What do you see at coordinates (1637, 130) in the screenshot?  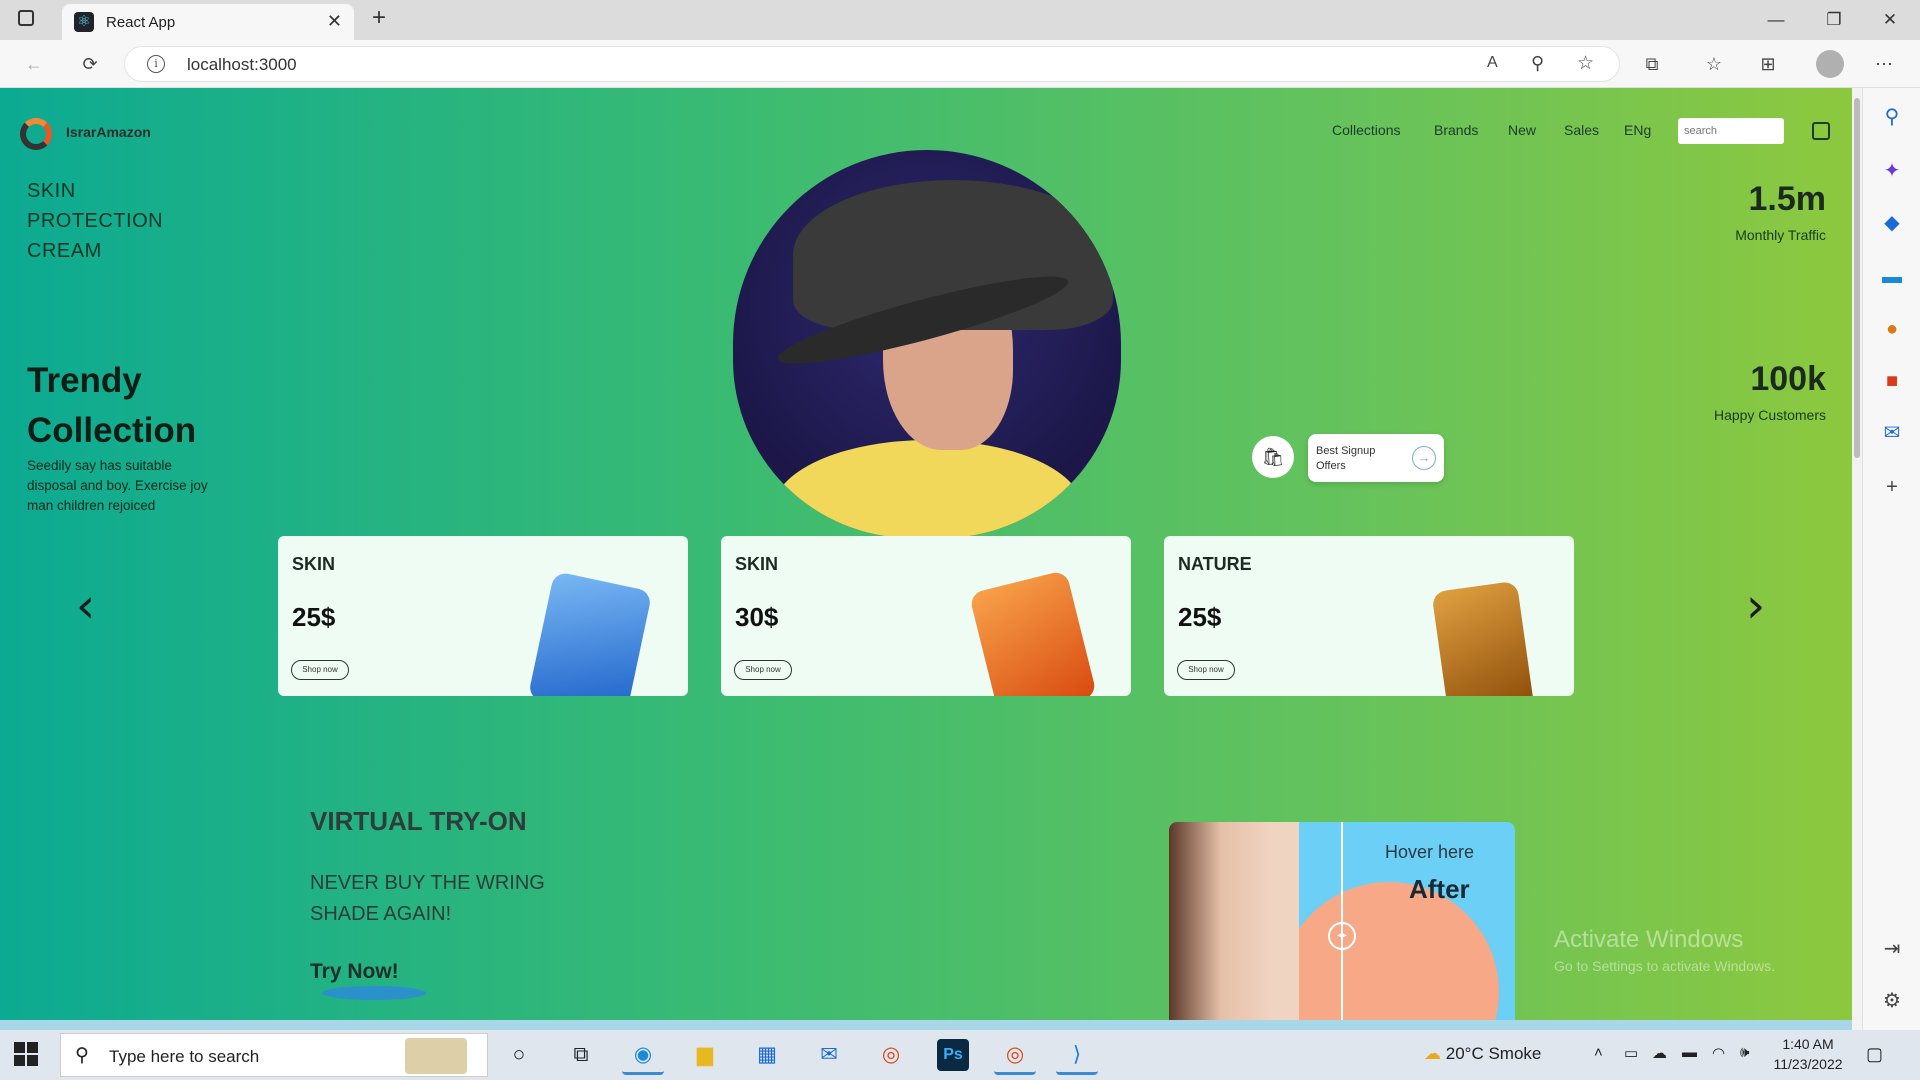 I see `nav-link-eng: ENg` at bounding box center [1637, 130].